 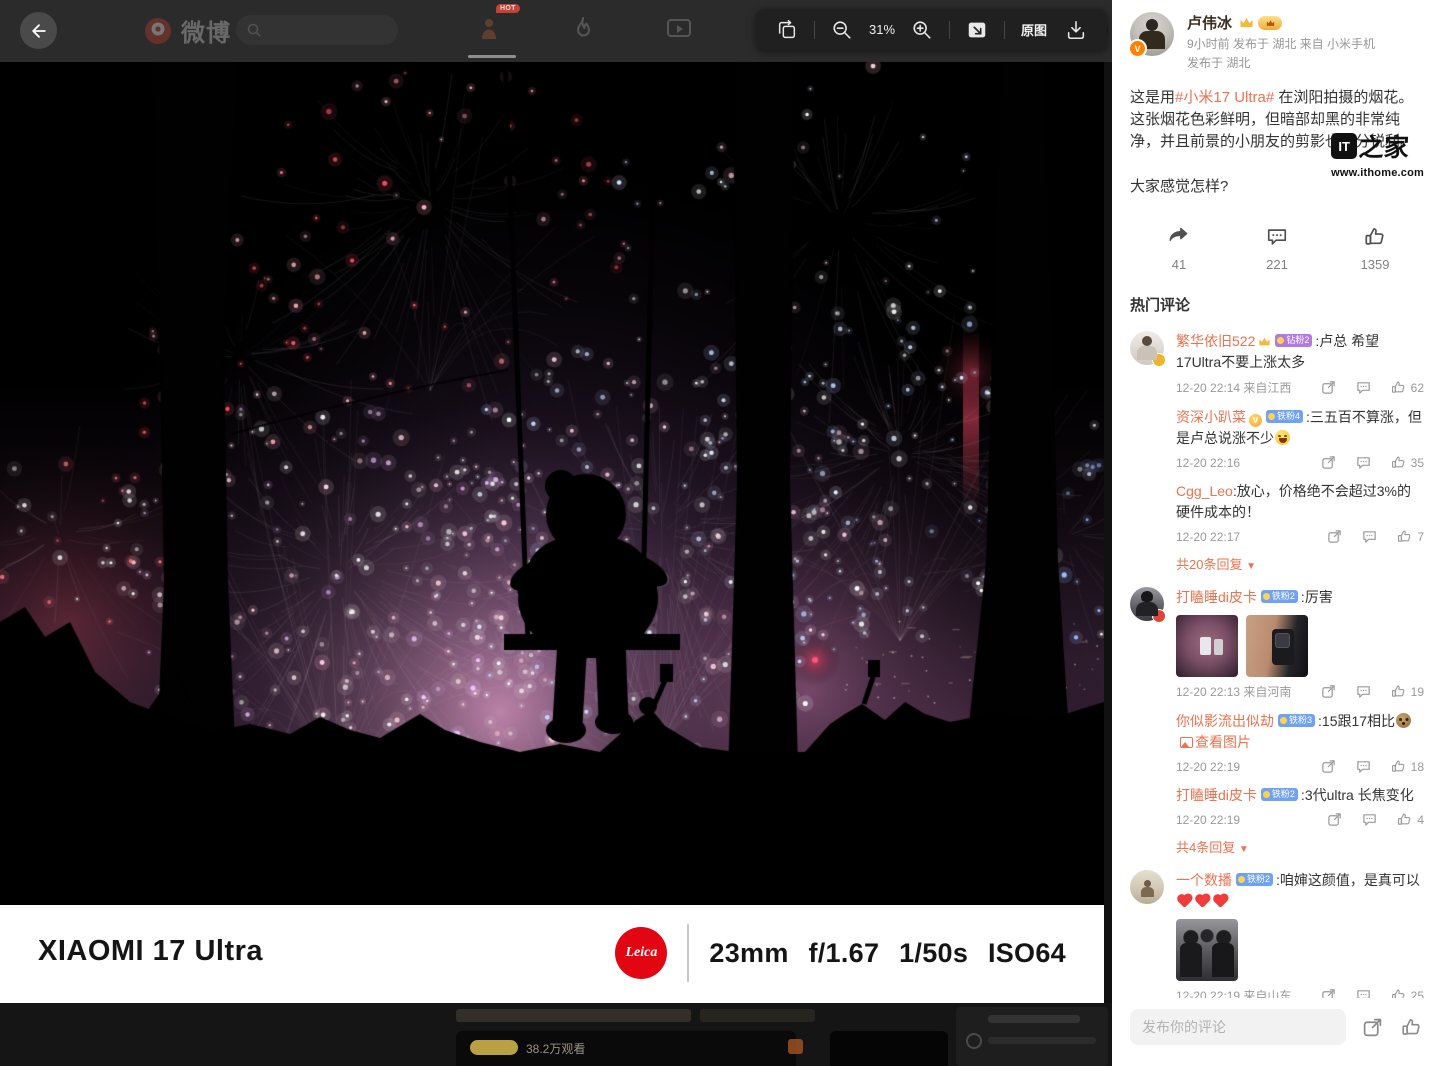 What do you see at coordinates (1407, 766) in the screenshot?
I see `comment-like-button: 18` at bounding box center [1407, 766].